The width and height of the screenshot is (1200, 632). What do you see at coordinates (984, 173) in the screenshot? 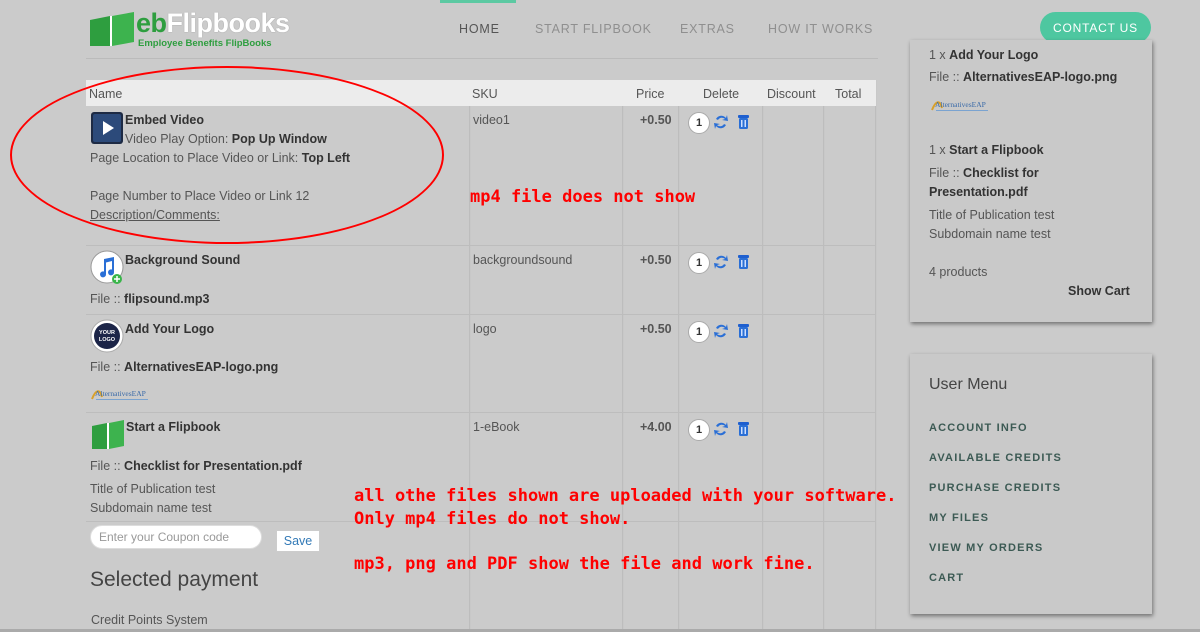
I see `mini-cart-file-flipbook: File :: Checklist for` at bounding box center [984, 173].